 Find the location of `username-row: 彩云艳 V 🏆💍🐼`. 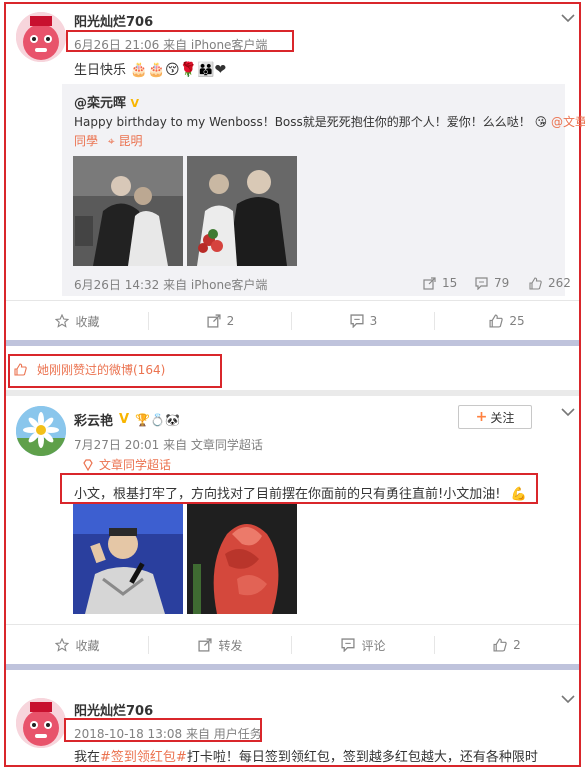

username-row: 彩云艳 V 🏆💍🐼 is located at coordinates (127, 419).